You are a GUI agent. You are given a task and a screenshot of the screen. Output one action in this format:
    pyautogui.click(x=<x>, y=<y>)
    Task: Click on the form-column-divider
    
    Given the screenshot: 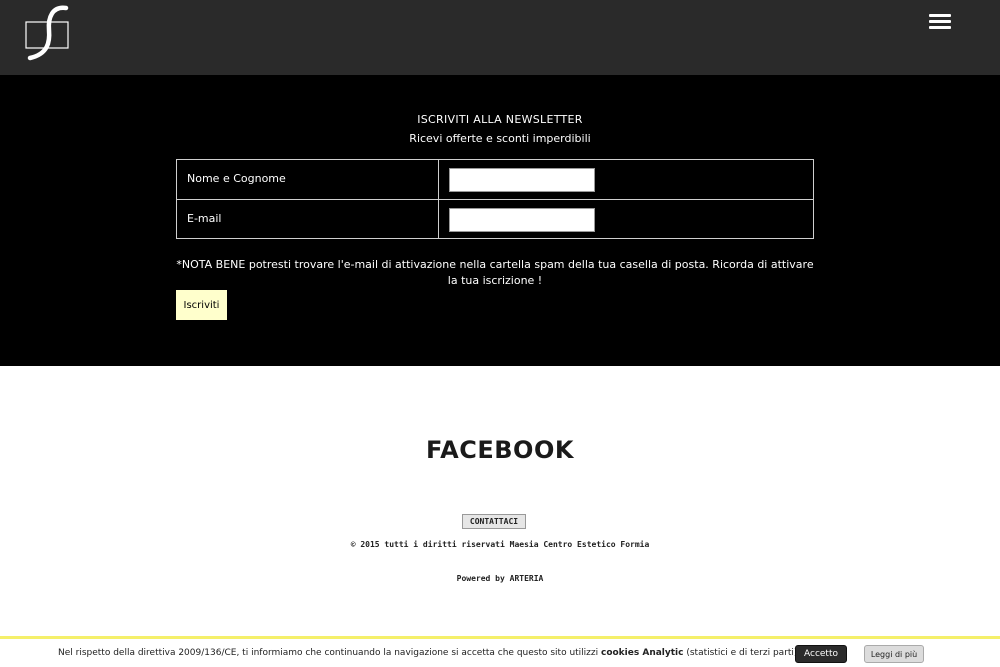 What is the action you would take?
    pyautogui.click(x=438, y=199)
    